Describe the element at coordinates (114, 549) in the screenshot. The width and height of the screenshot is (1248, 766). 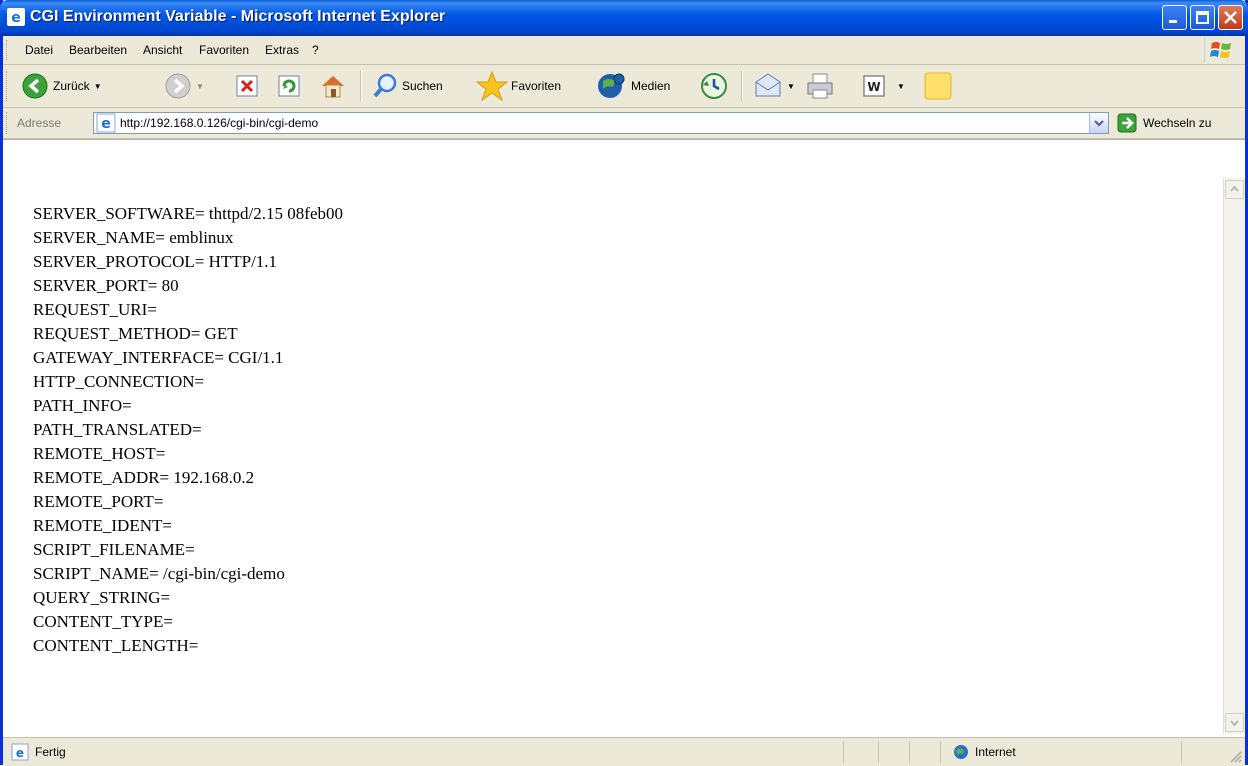
I see `env-line: SCRIPT_FILENAME=` at that location.